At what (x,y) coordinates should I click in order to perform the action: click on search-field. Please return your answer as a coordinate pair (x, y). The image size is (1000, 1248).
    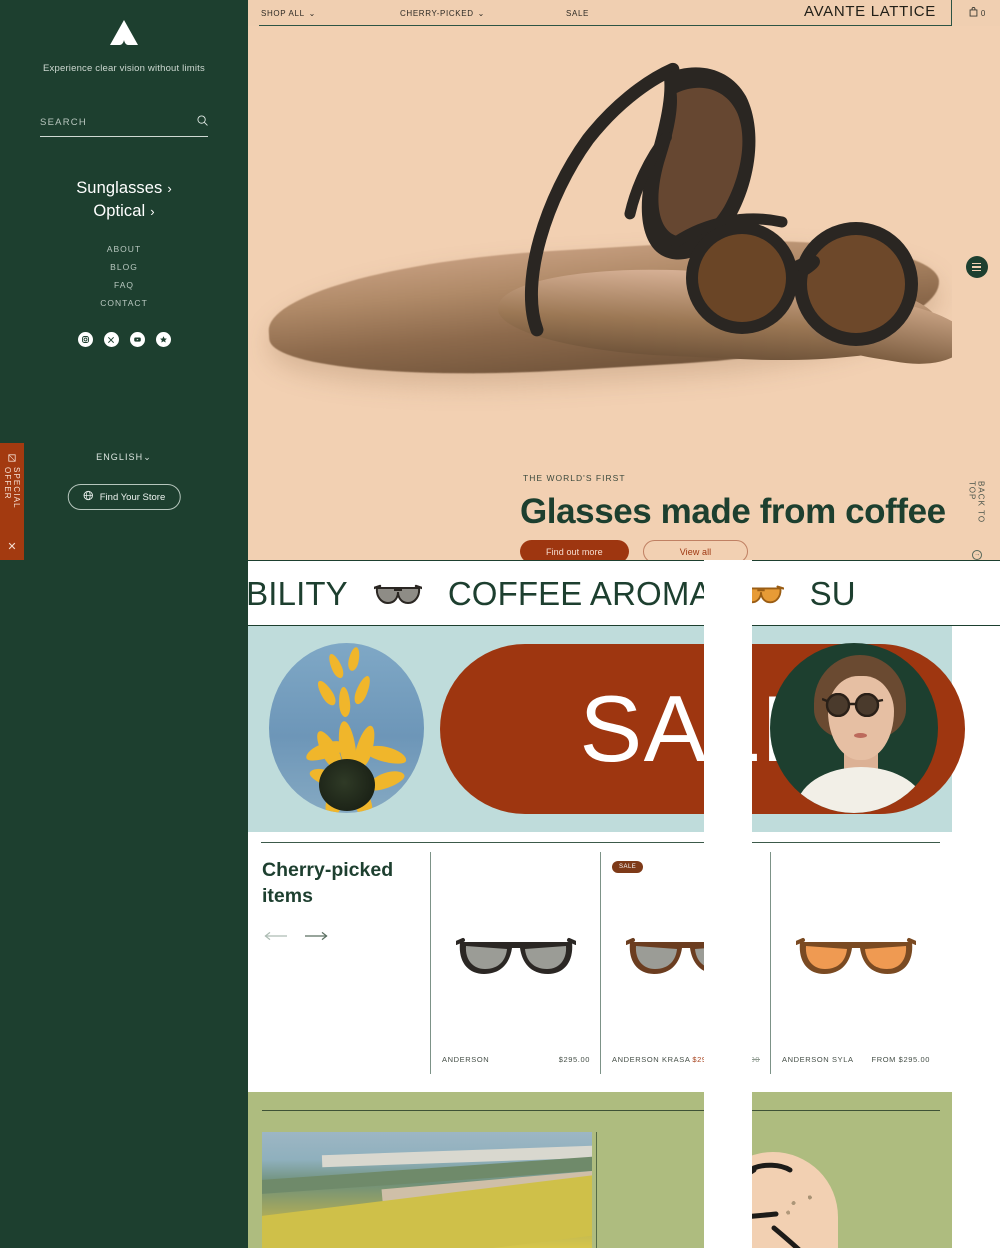
    Looking at the image, I should click on (124, 125).